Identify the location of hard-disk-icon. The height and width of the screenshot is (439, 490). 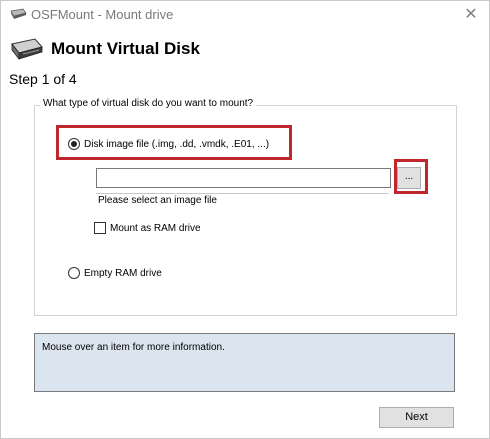
(27, 49).